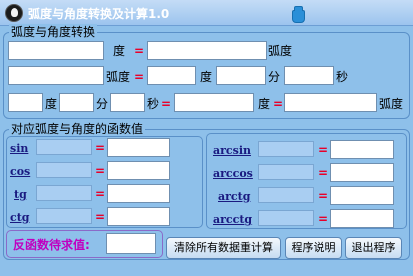  Describe the element at coordinates (64, 147) in the screenshot. I see `sin-angle-field` at that location.